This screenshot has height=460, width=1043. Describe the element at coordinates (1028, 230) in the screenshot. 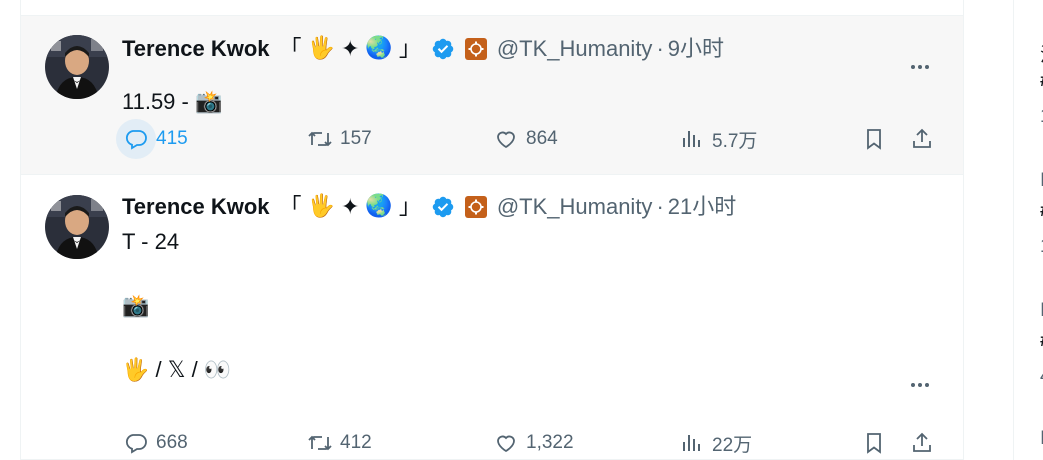

I see `trending-sidebar: 活 # 1 I # 1 I # 4 I` at that location.